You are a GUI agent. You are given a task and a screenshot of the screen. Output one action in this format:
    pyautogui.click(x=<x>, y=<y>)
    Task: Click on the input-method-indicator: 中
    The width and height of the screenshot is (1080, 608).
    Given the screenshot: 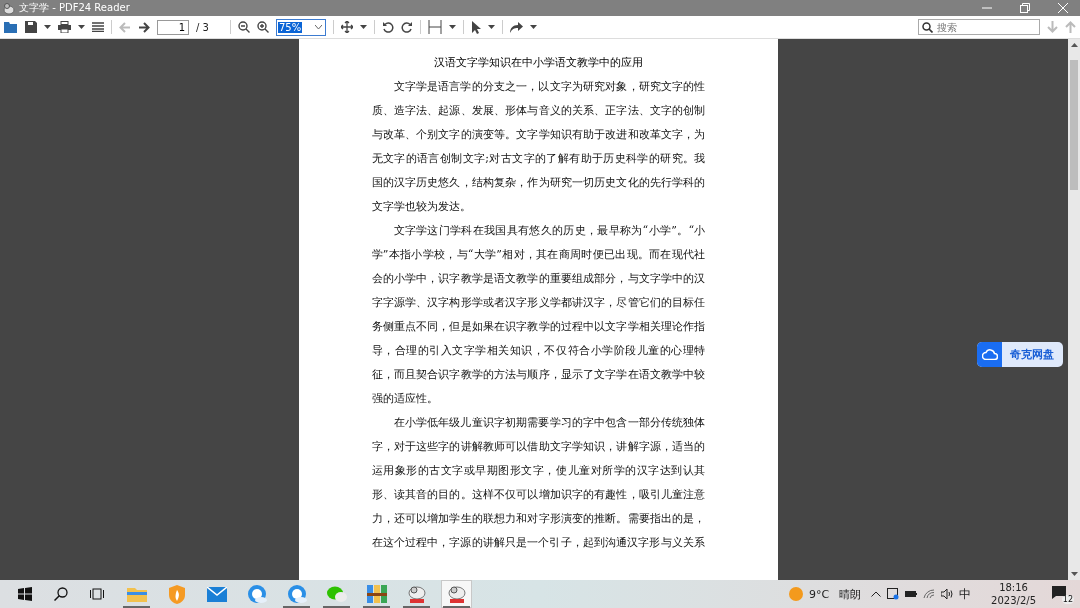 What is the action you would take?
    pyautogui.click(x=965, y=594)
    